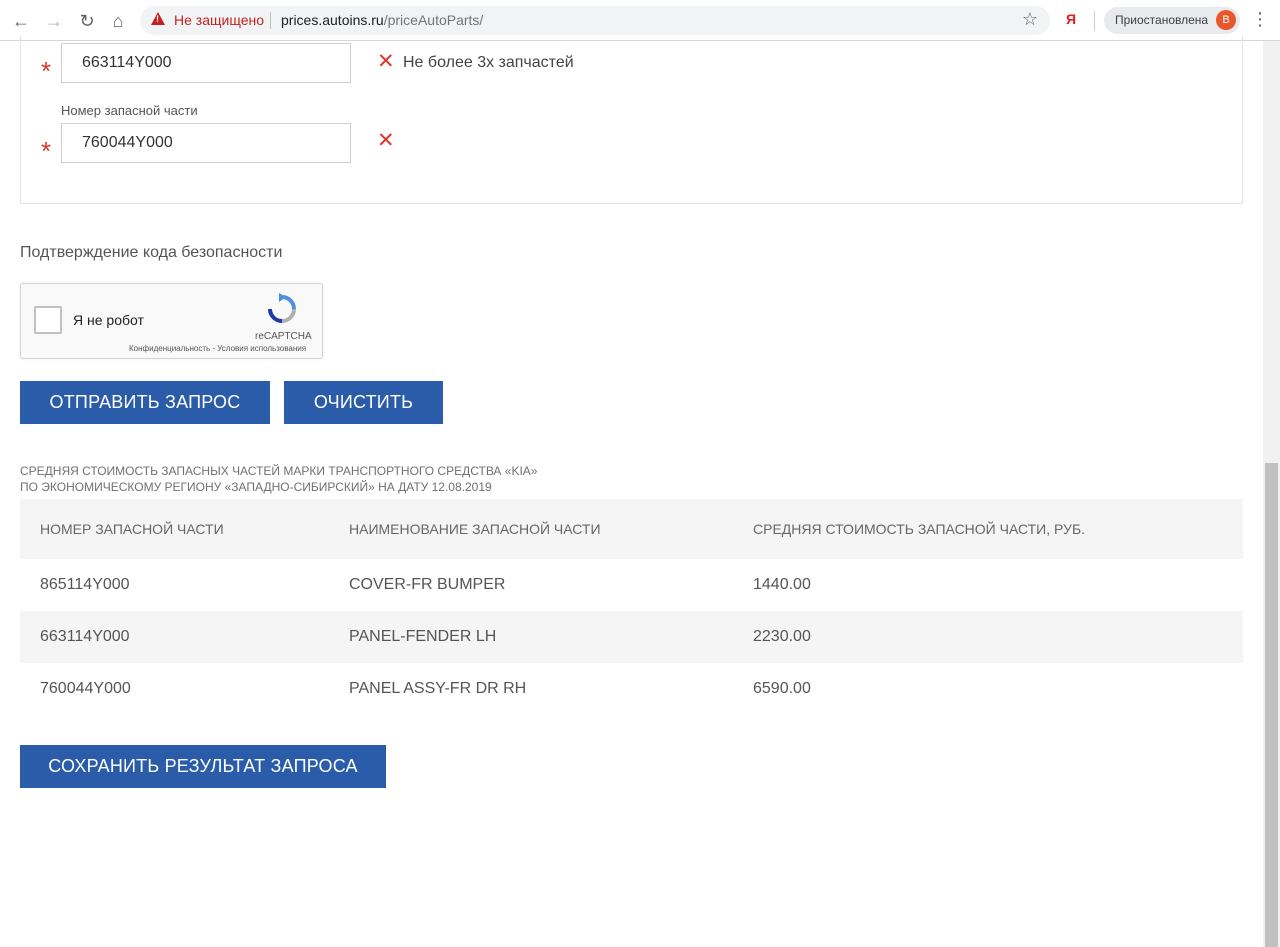 Image resolution: width=1280 pixels, height=947 pixels. Describe the element at coordinates (382, 20) in the screenshot. I see `url-text: prices.autoins.ru/priceAutoParts/` at that location.